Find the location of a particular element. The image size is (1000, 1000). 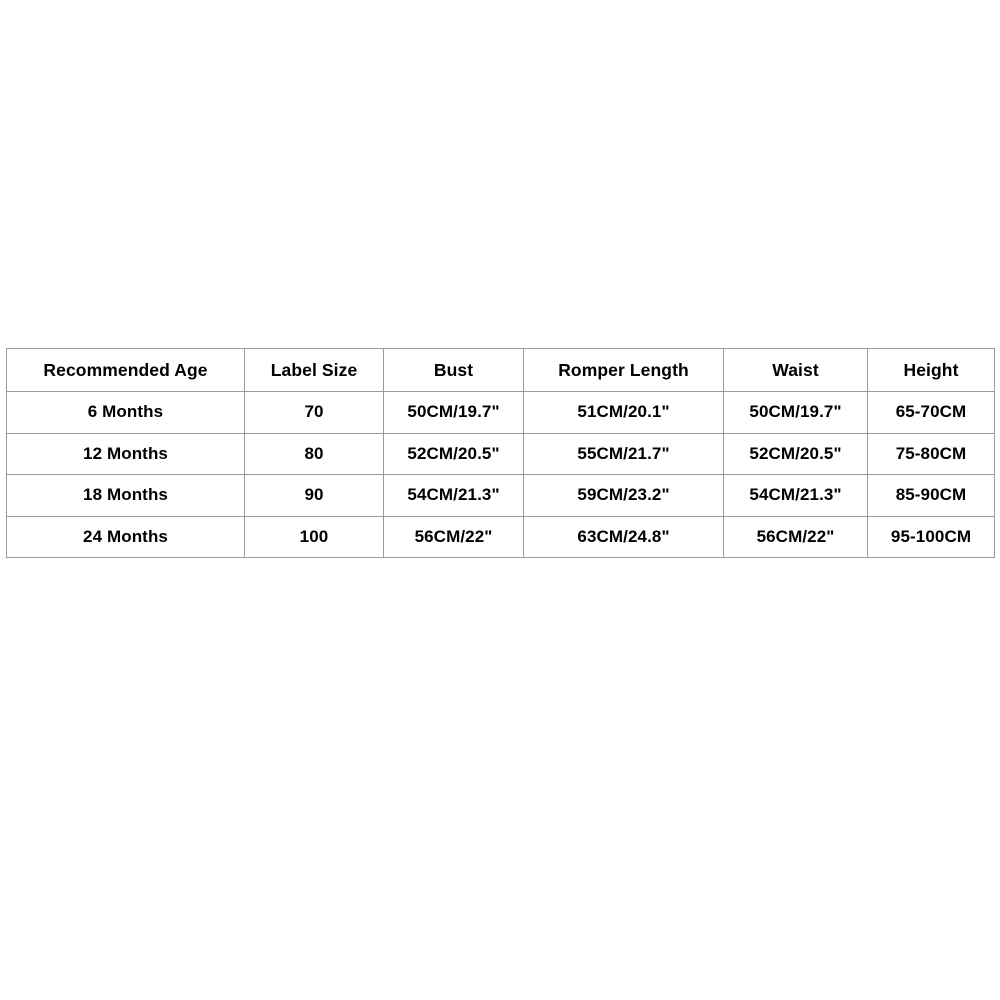

column-header-waist: Waist is located at coordinates (795, 370).